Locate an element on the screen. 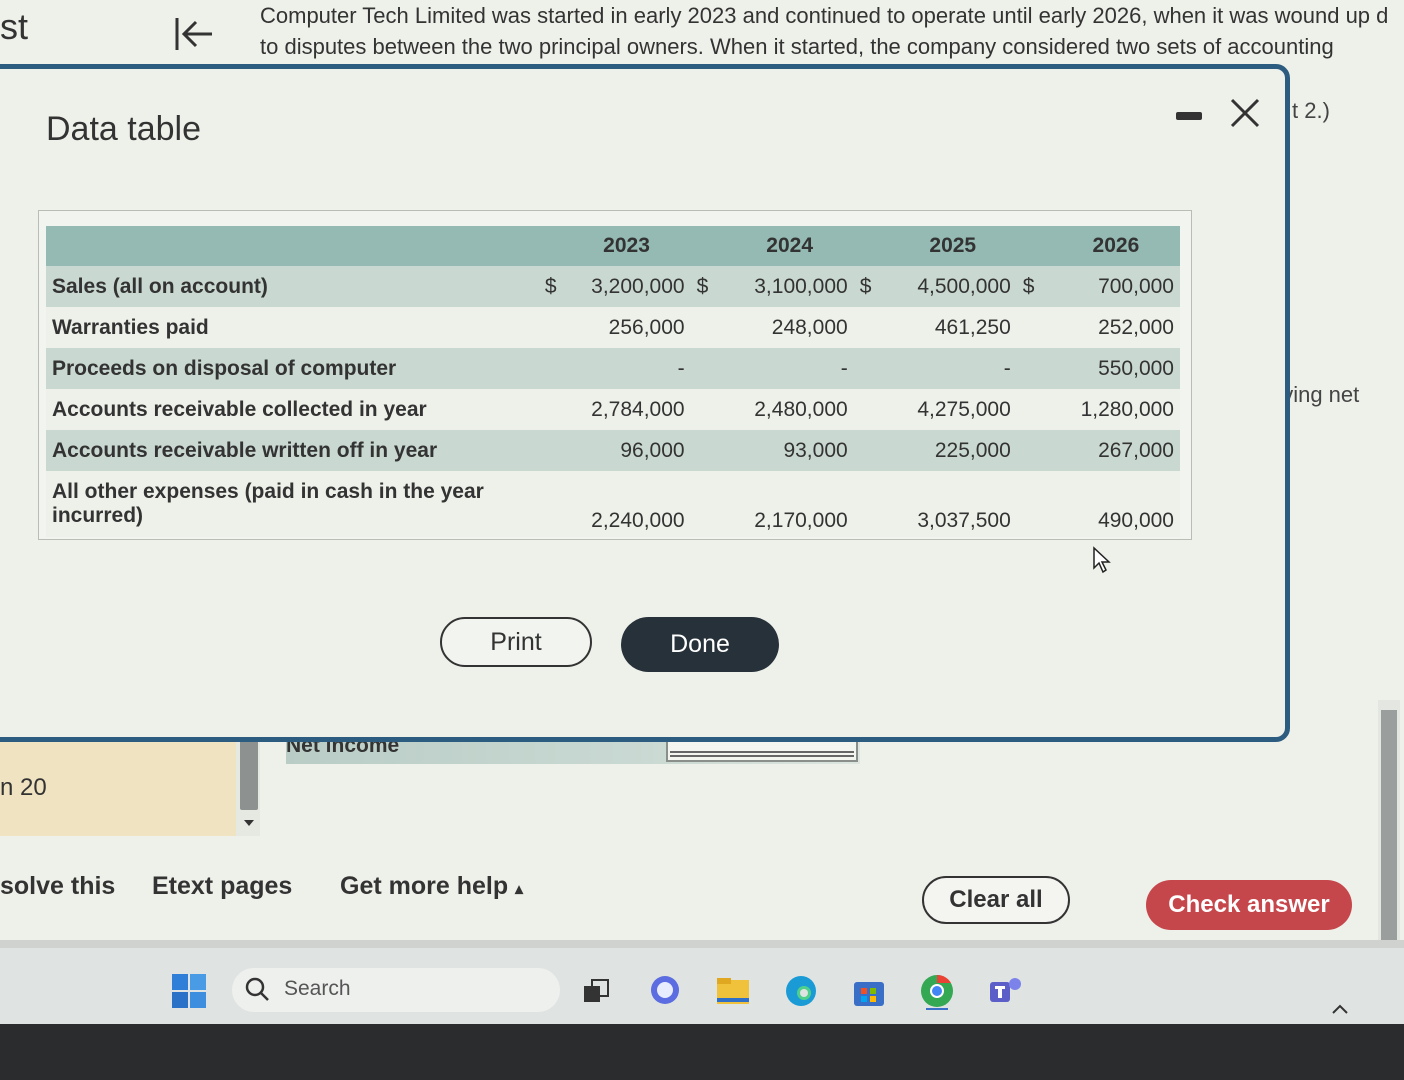 This screenshot has height=1080, width=1404. edge-browser-icon is located at coordinates (801, 991).